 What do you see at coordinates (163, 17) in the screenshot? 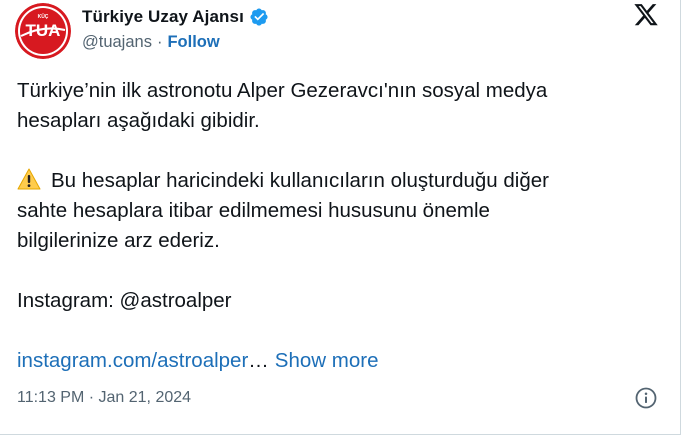
I see `author-display-name: Türkiye Uzay Ajansı` at bounding box center [163, 17].